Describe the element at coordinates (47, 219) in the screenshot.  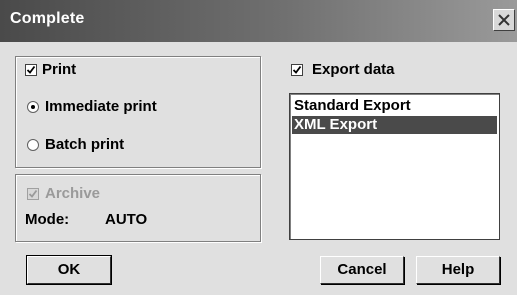
I see `mode-label: Mode:` at that location.